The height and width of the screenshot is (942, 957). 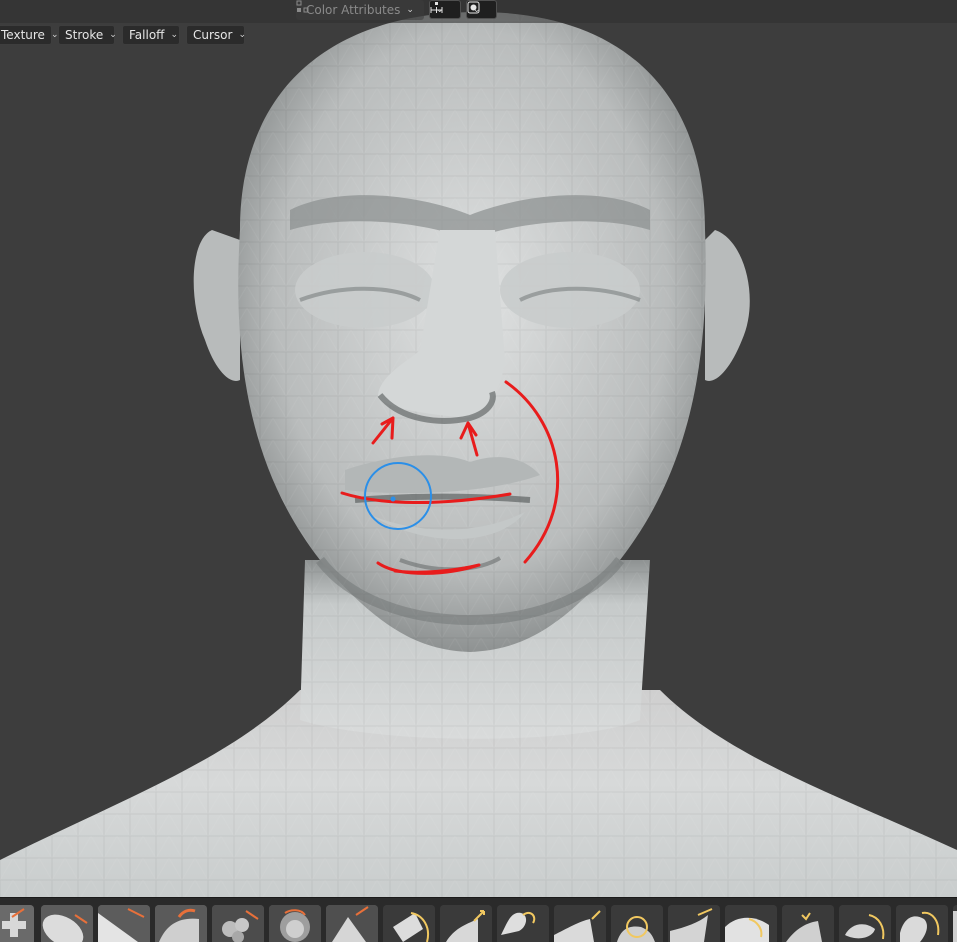 I want to click on brush-tile-smooth, so click(x=409, y=923).